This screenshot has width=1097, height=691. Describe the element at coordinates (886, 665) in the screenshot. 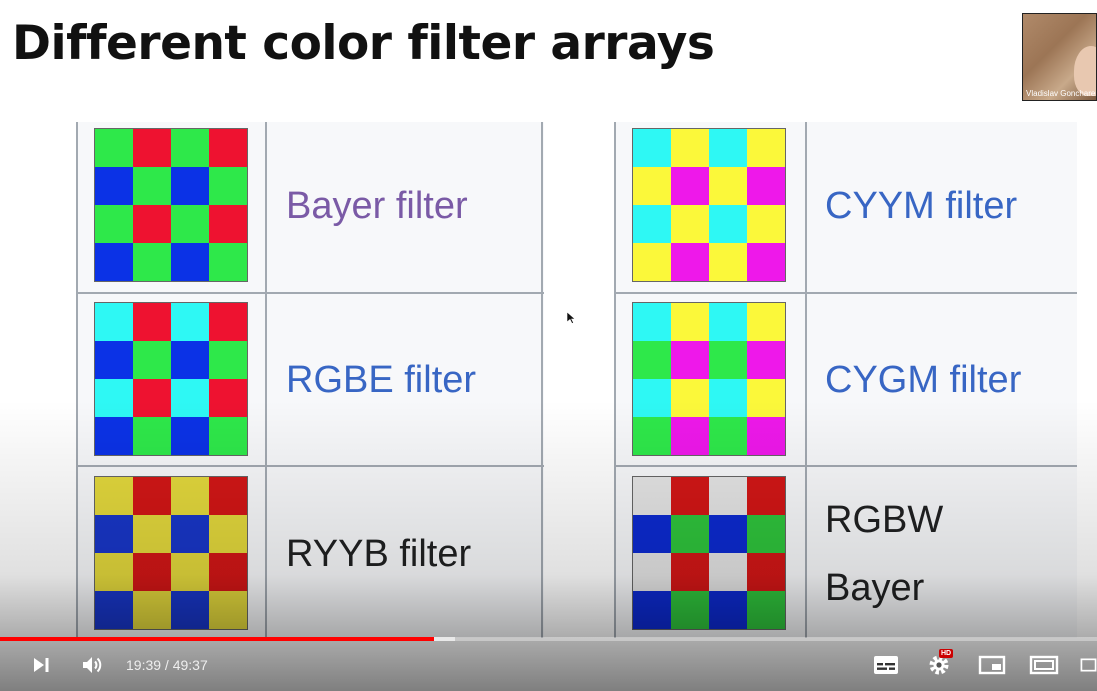

I see `subtitles-button` at that location.